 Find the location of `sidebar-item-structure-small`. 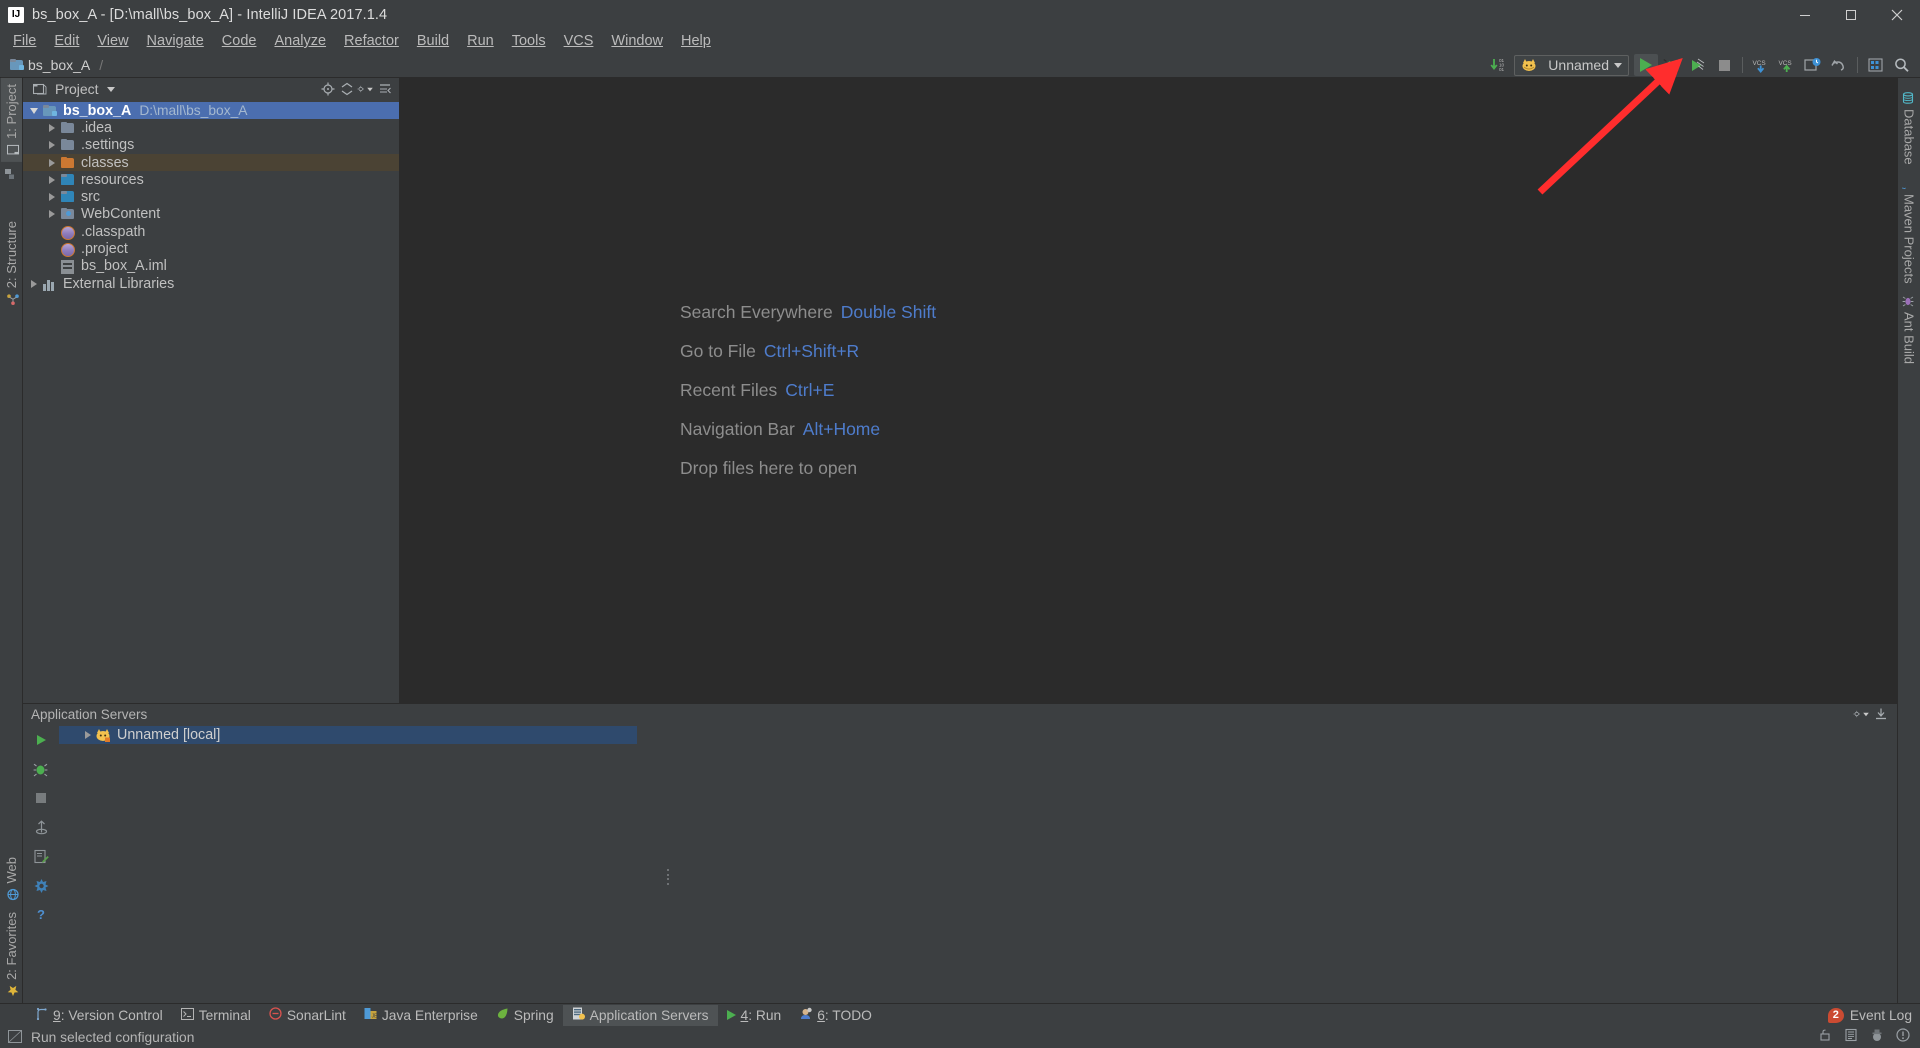

sidebar-item-structure-small is located at coordinates (11, 174).